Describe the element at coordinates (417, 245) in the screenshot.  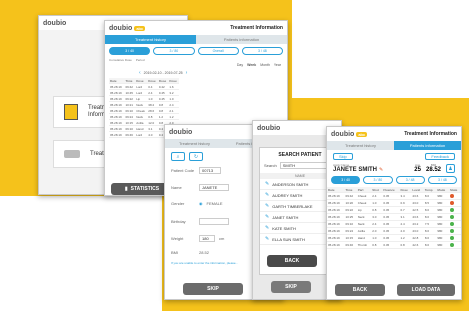
I see `table-cell: 42.6` at that location.